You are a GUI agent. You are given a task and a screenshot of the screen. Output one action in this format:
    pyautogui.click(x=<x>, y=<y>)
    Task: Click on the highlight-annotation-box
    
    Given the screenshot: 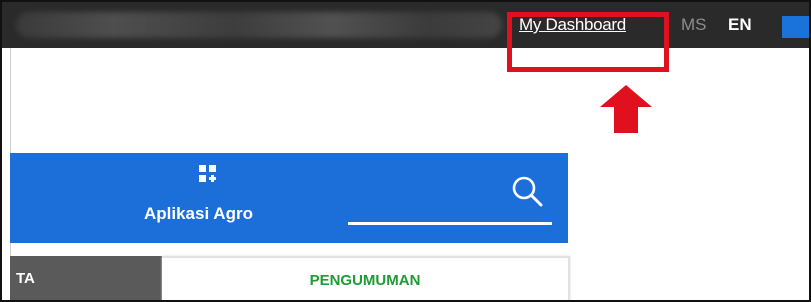 What is the action you would take?
    pyautogui.click(x=588, y=42)
    